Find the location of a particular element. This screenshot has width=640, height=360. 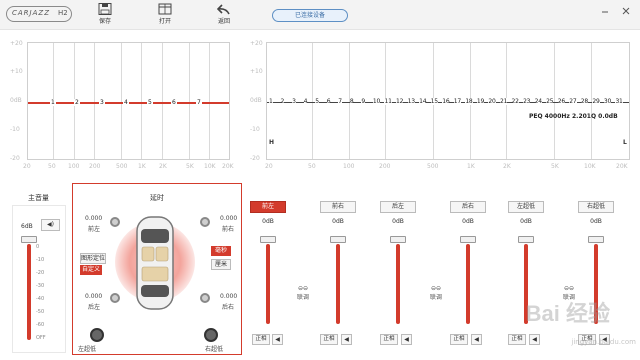

front-left-speaker-icon is located at coordinates (115, 222).